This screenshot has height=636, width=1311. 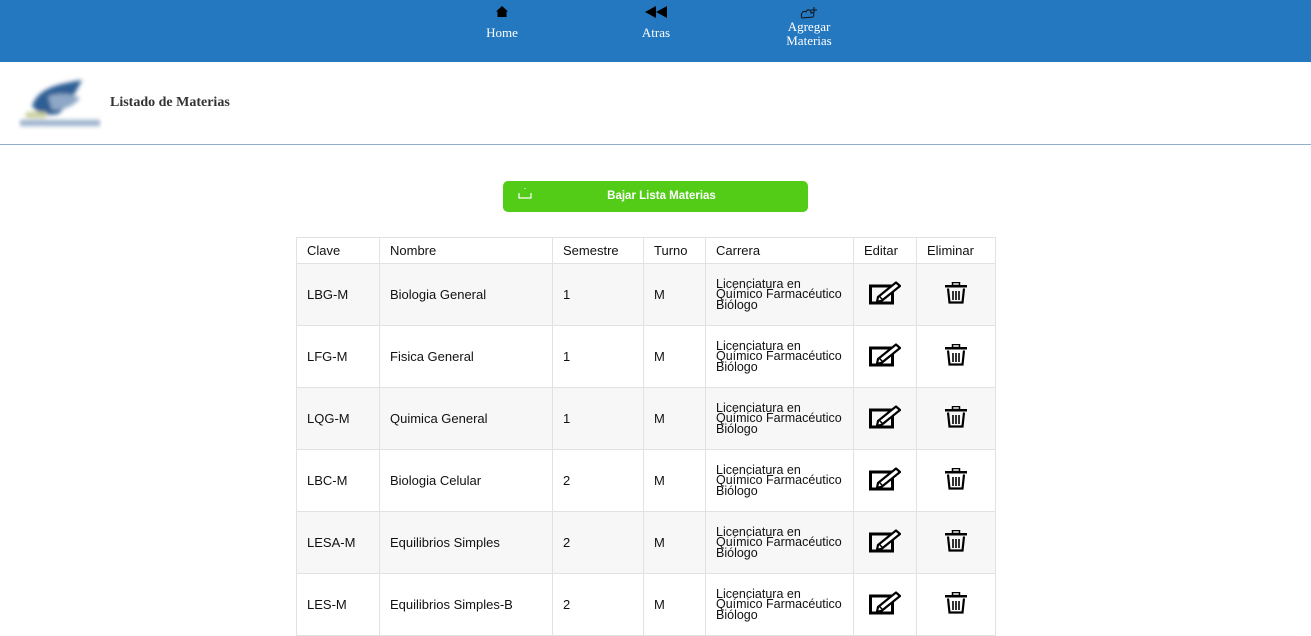 I want to click on nav-add-label-1: Agregar, so click(x=809, y=26).